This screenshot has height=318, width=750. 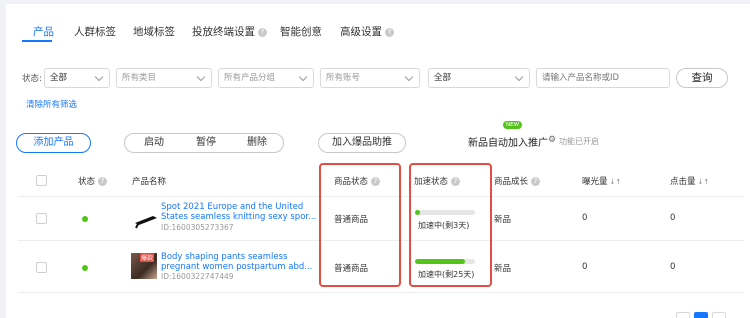 I want to click on header-label: 商品成长, so click(x=511, y=182).